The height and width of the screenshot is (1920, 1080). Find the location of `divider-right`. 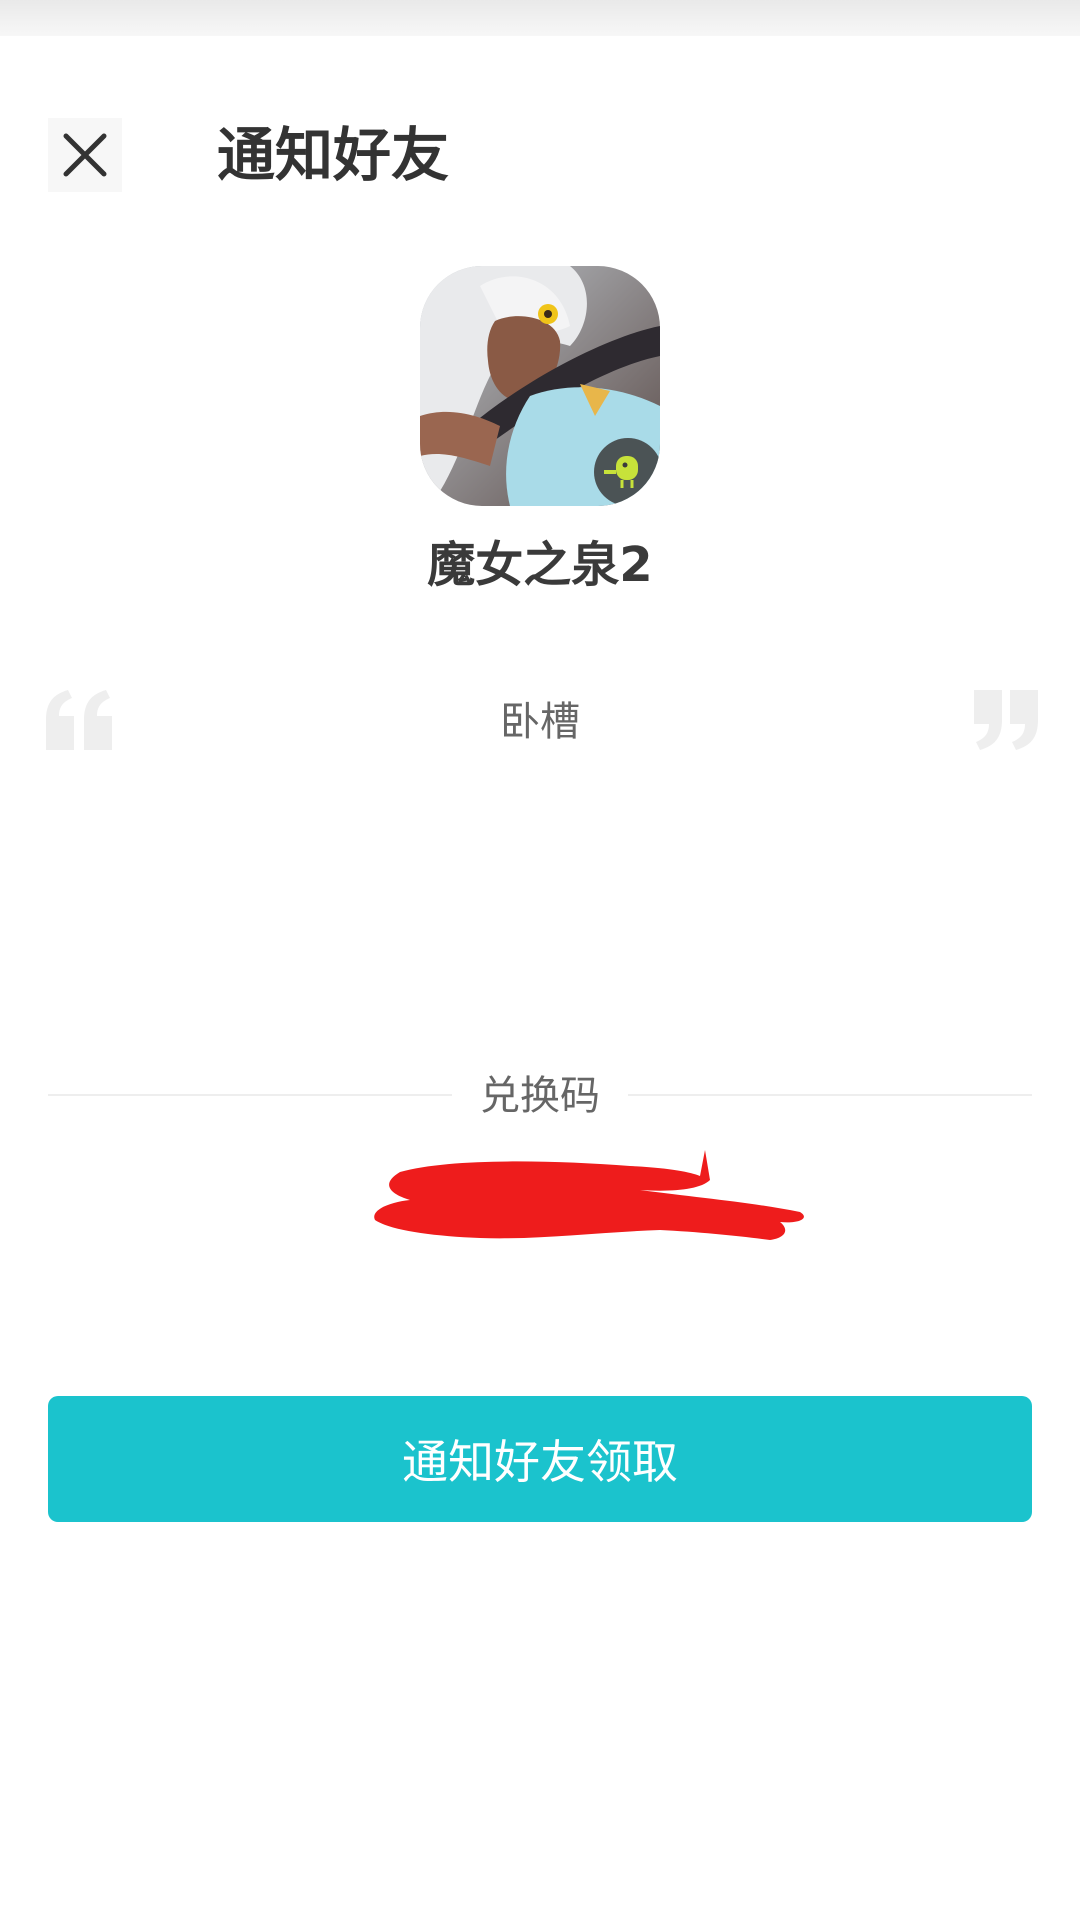

divider-right is located at coordinates (830, 1095).